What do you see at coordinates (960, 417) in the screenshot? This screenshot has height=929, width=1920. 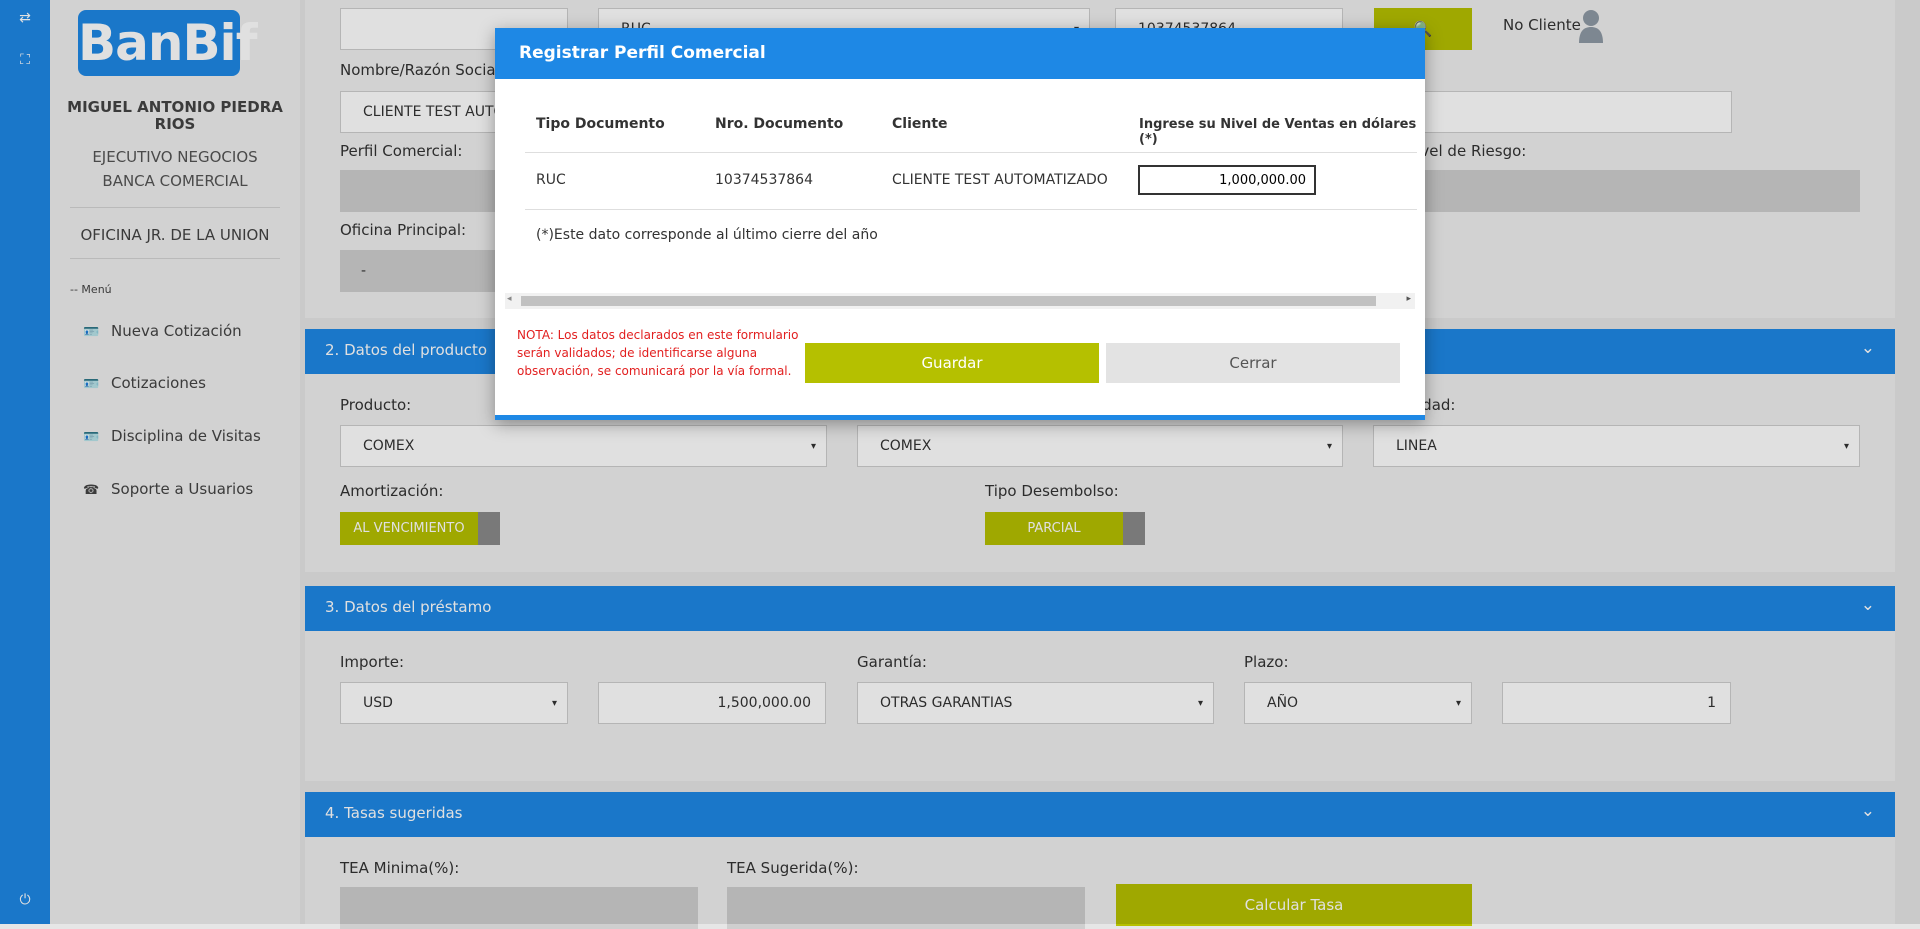 I see `modal-footer-bar` at bounding box center [960, 417].